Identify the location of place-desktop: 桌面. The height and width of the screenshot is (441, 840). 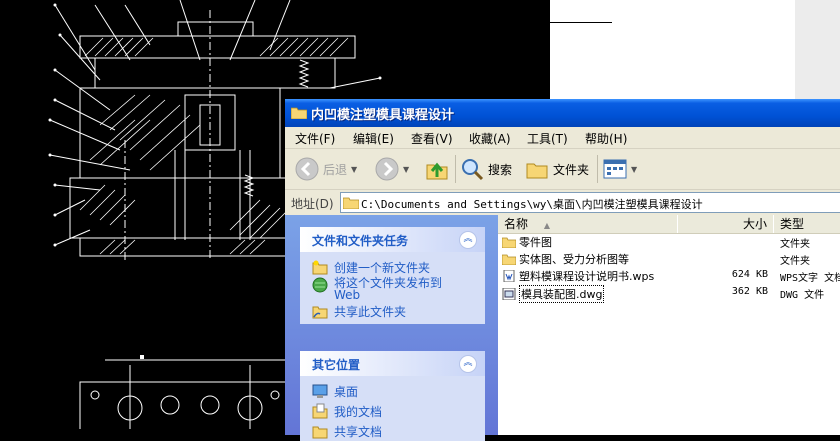
(335, 391).